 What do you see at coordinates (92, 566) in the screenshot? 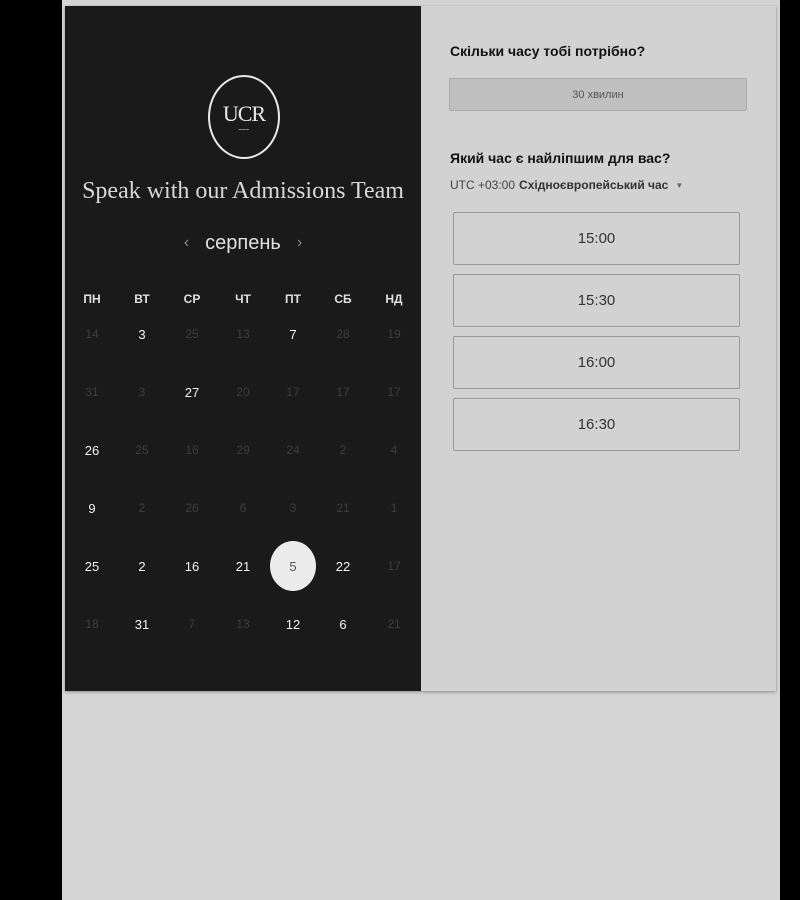
I see `available-day: 25` at bounding box center [92, 566].